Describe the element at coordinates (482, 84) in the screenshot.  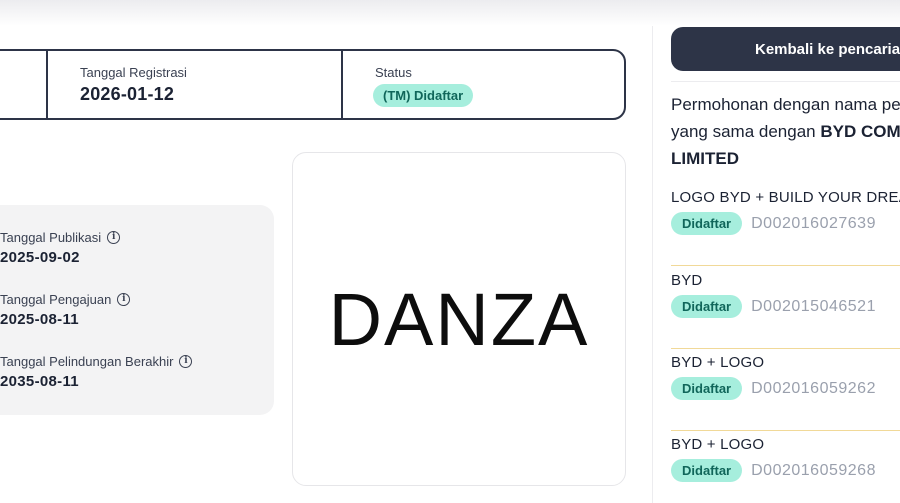
I see `status-cell: Status (TM) Didaftar` at that location.